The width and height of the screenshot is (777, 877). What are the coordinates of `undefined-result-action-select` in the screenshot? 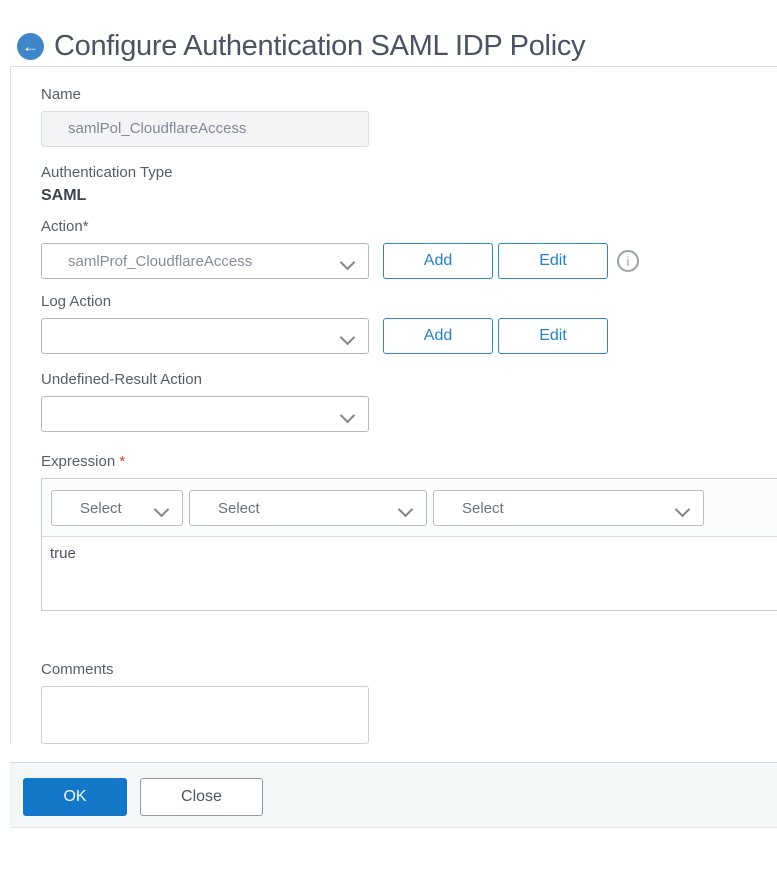 It's located at (205, 414).